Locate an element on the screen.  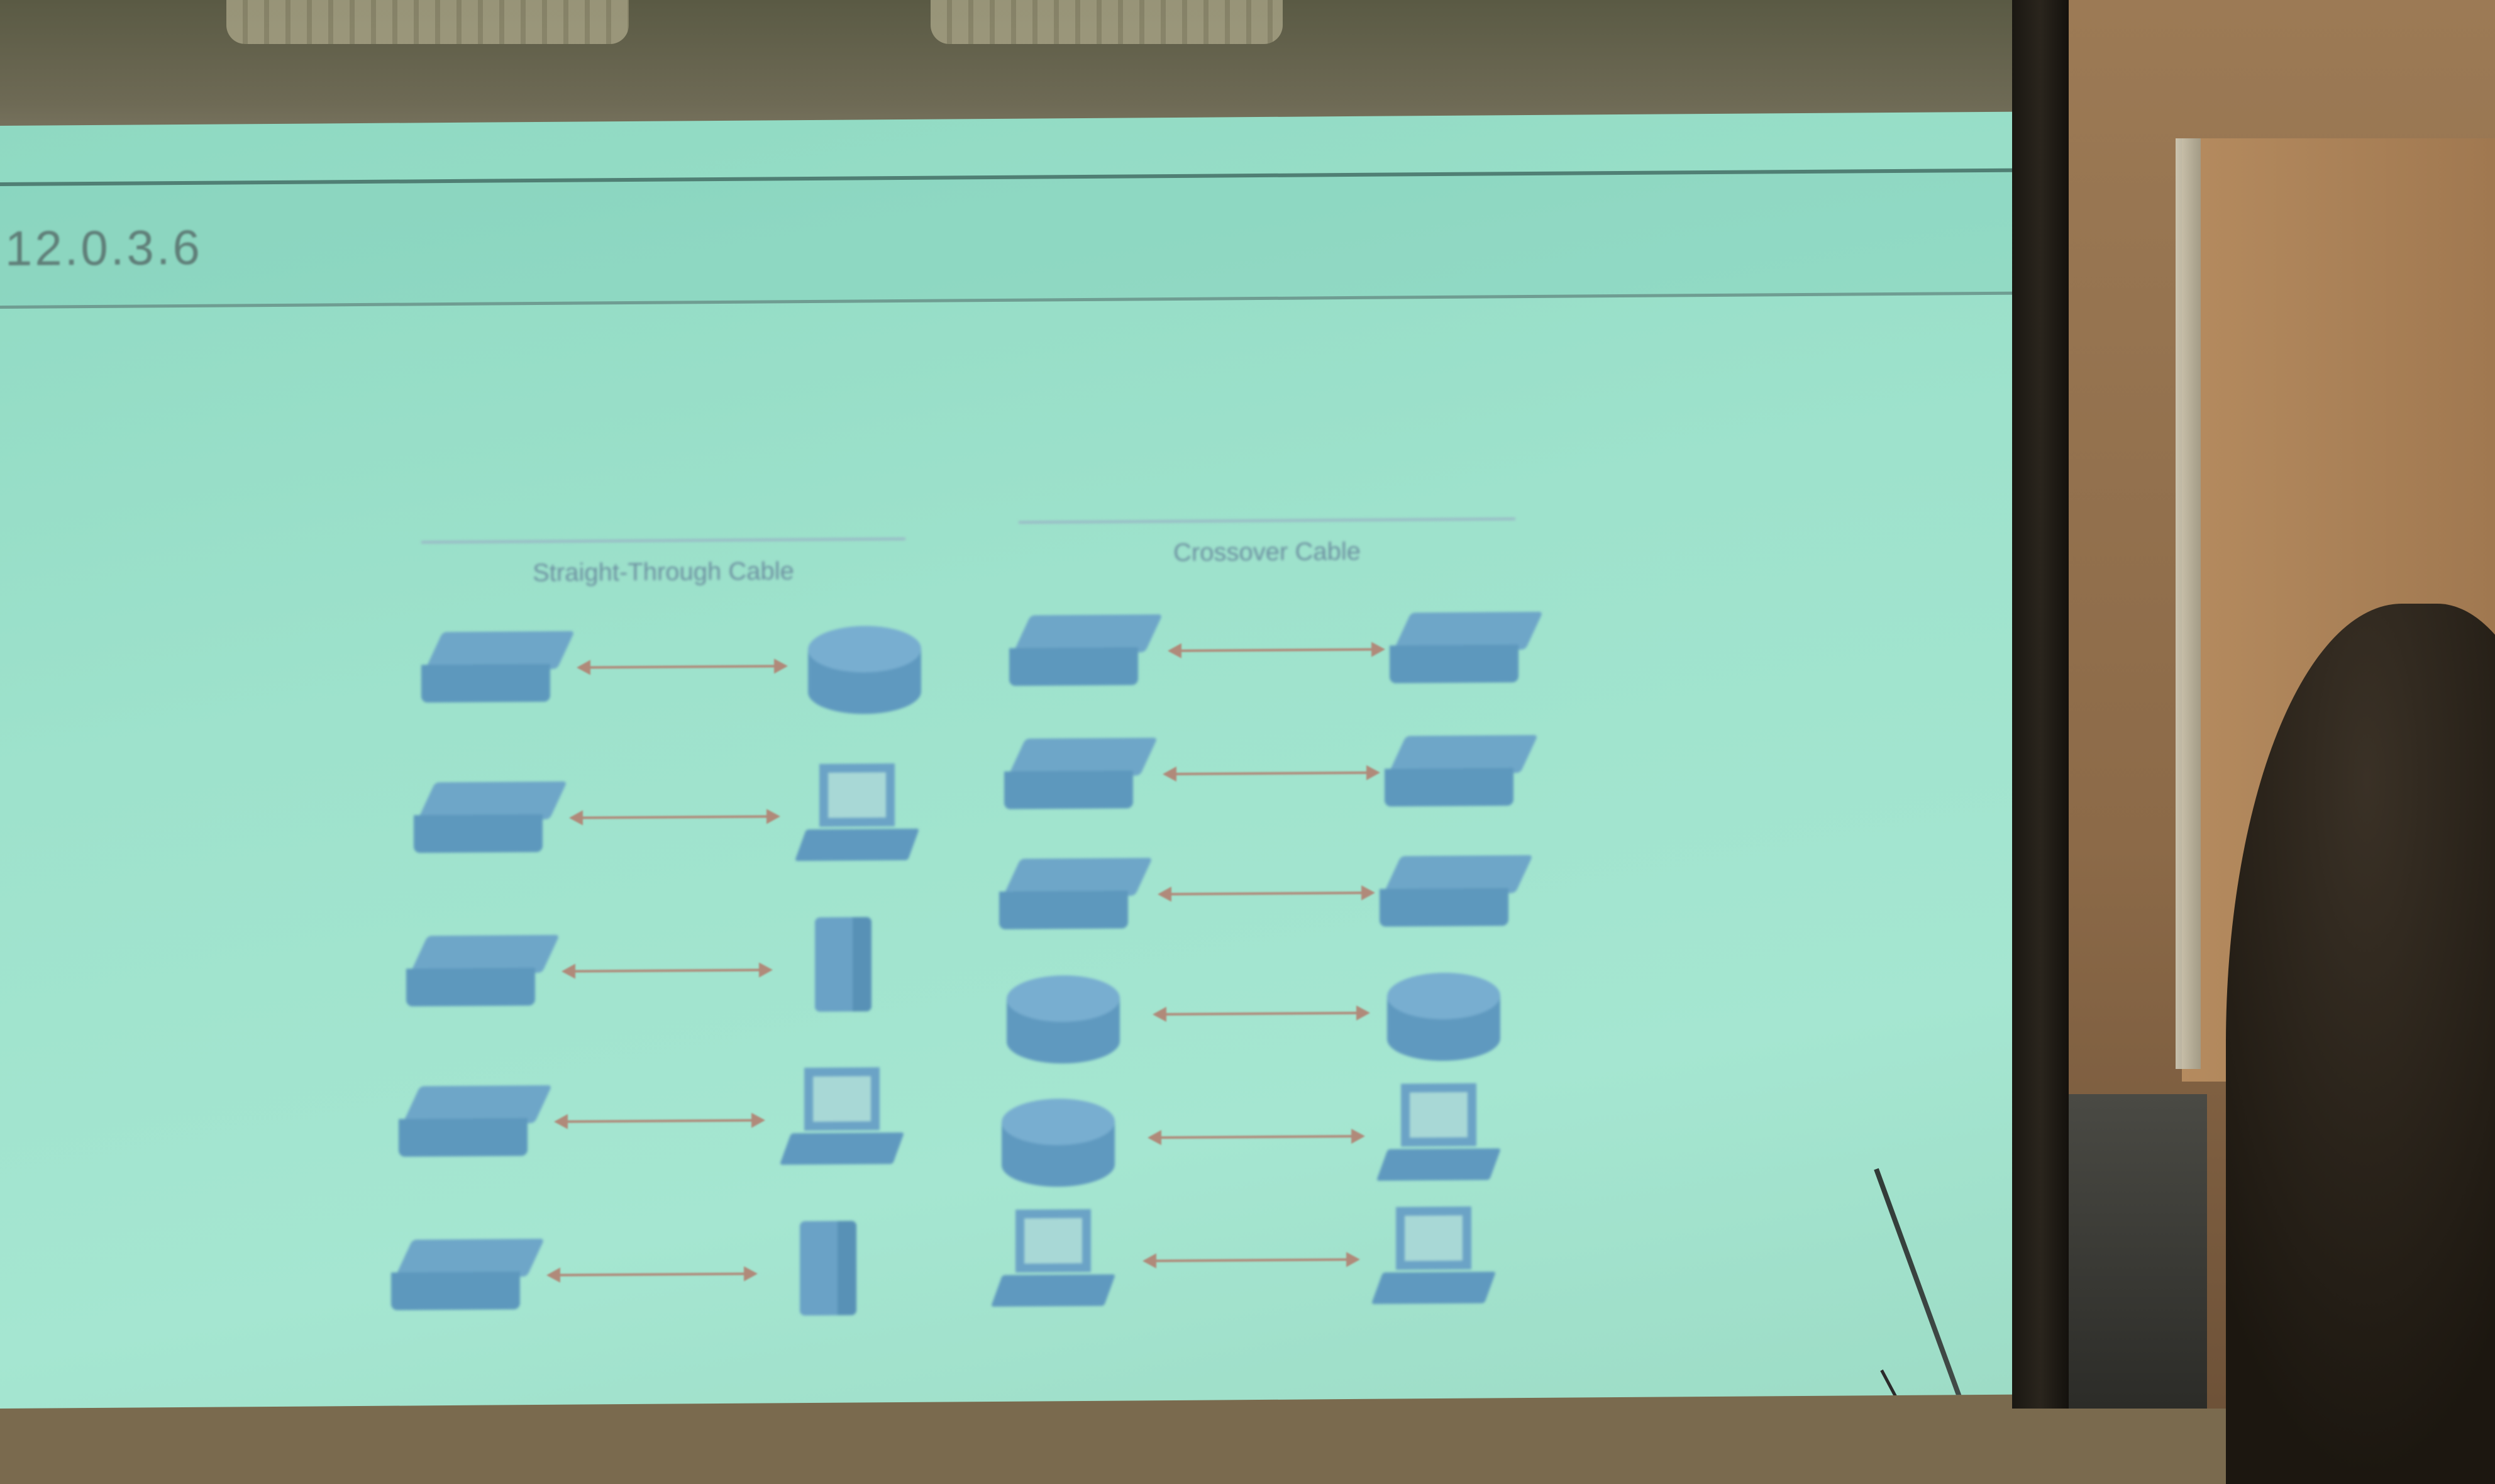
version-label: 12.0.3.6 is located at coordinates (103, 247).